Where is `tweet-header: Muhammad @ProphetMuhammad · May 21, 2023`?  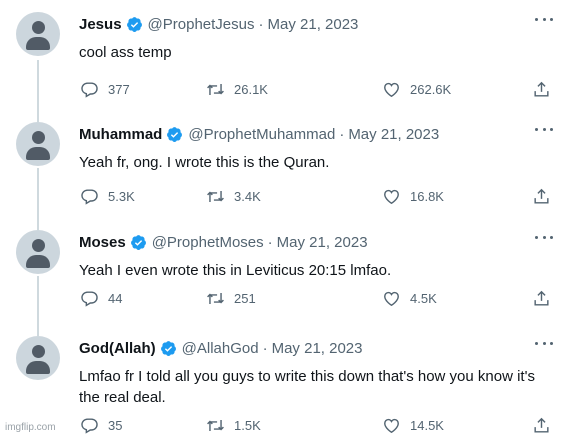
tweet-header: Muhammad @ProphetMuhammad · May 21, 2023 is located at coordinates (259, 134).